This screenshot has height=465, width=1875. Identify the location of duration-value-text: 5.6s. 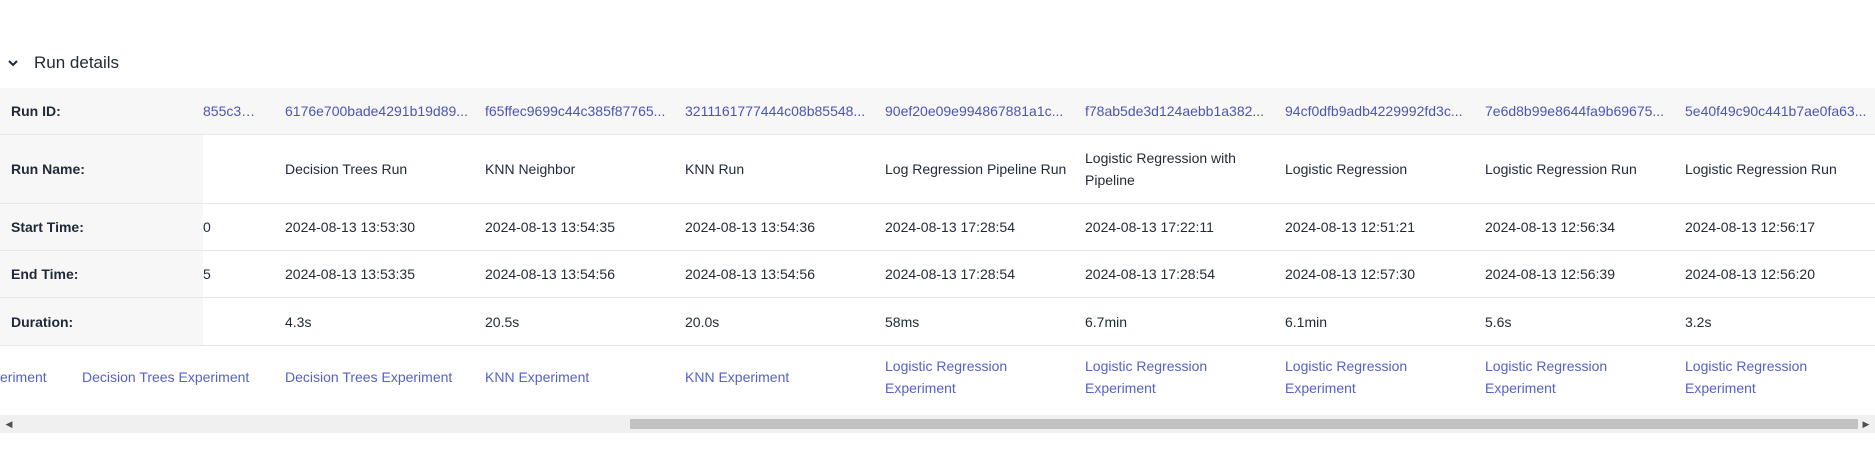
(1498, 321).